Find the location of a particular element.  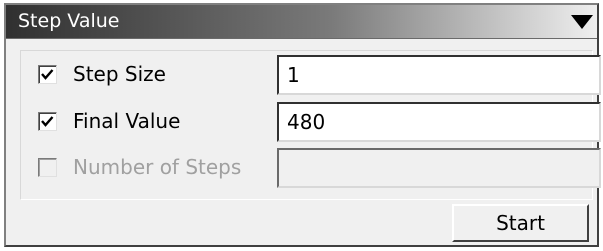

final-value-input is located at coordinates (439, 122).